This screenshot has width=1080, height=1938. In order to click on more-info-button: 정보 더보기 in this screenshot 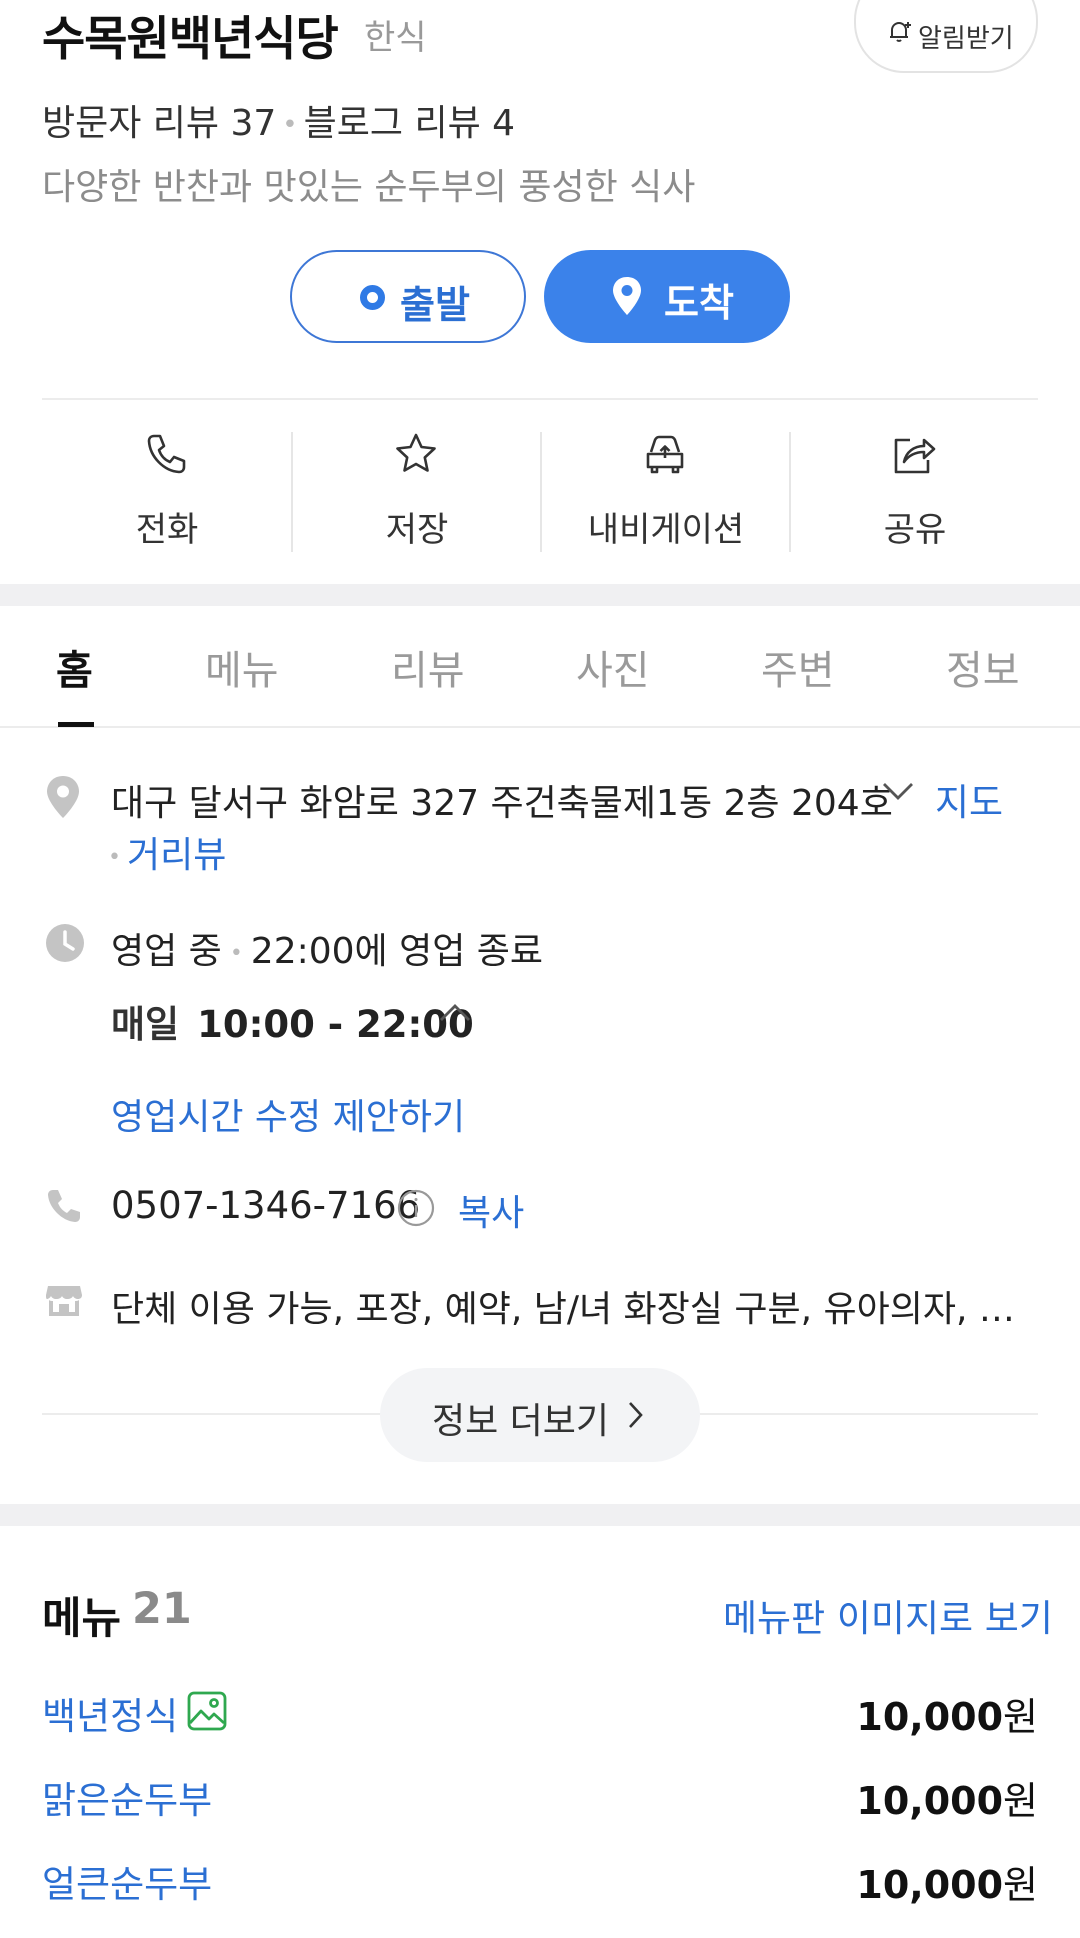, I will do `click(540, 1415)`.